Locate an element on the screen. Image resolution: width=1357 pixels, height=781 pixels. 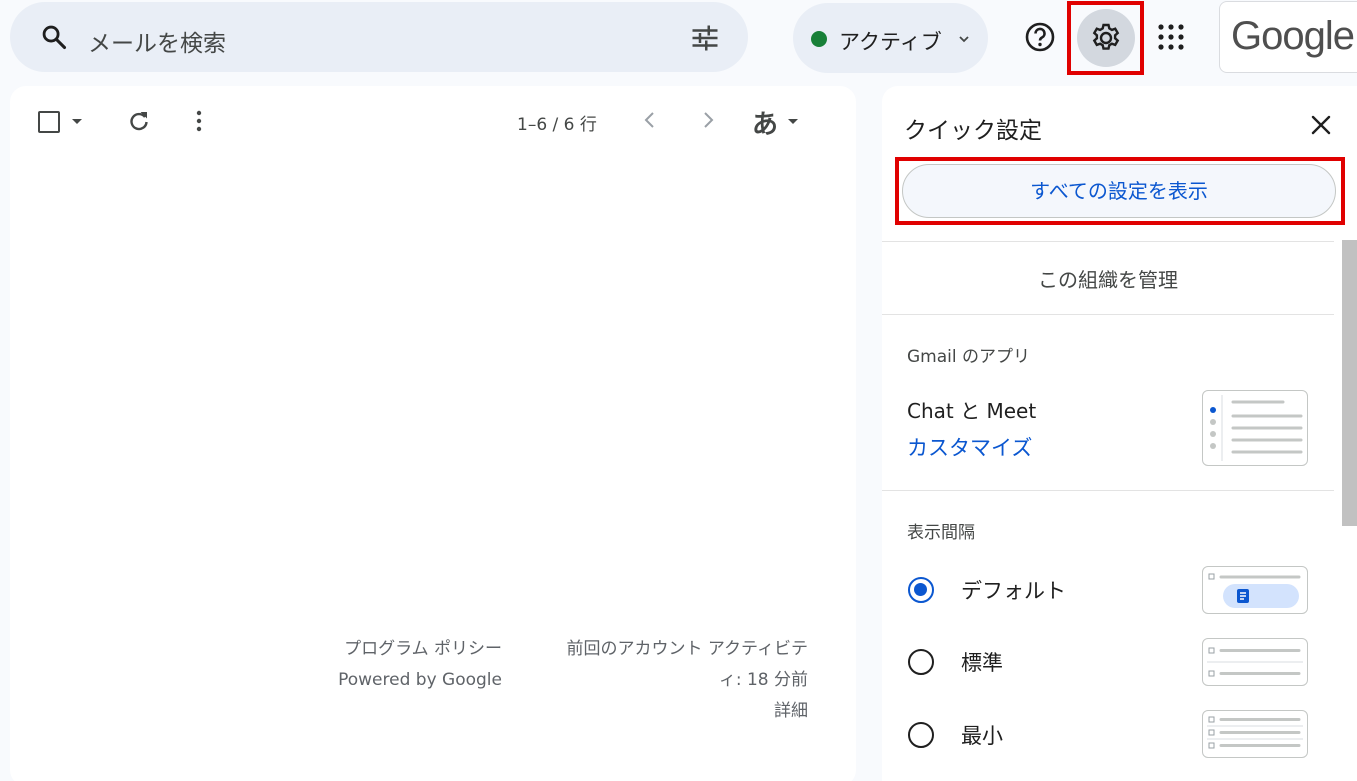
select-menu-caret-icon is located at coordinates (77, 121).